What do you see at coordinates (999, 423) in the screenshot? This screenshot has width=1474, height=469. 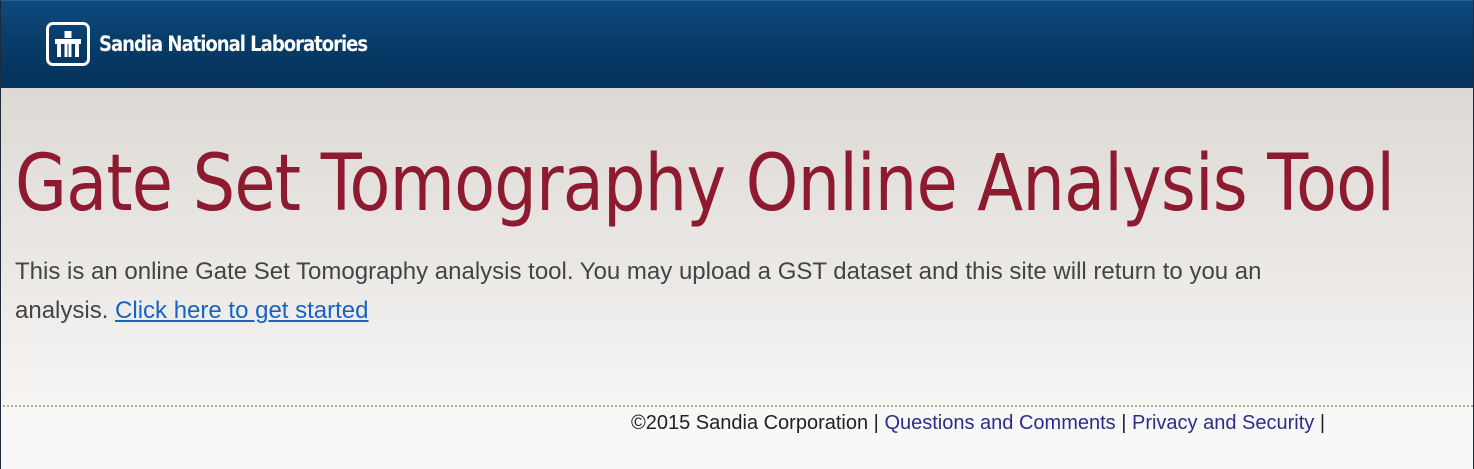 I see `questions-comments-link: Questions and Comments` at bounding box center [999, 423].